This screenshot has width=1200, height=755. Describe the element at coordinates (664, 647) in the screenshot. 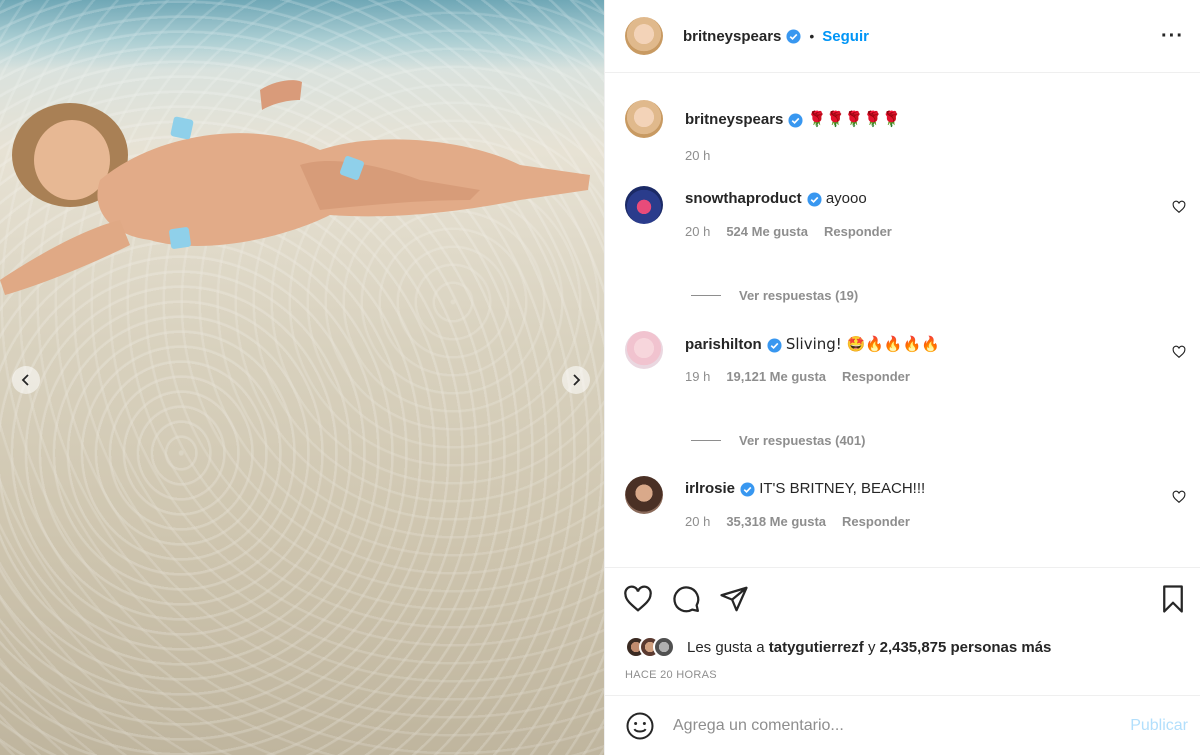

I see `liker-avatar` at that location.